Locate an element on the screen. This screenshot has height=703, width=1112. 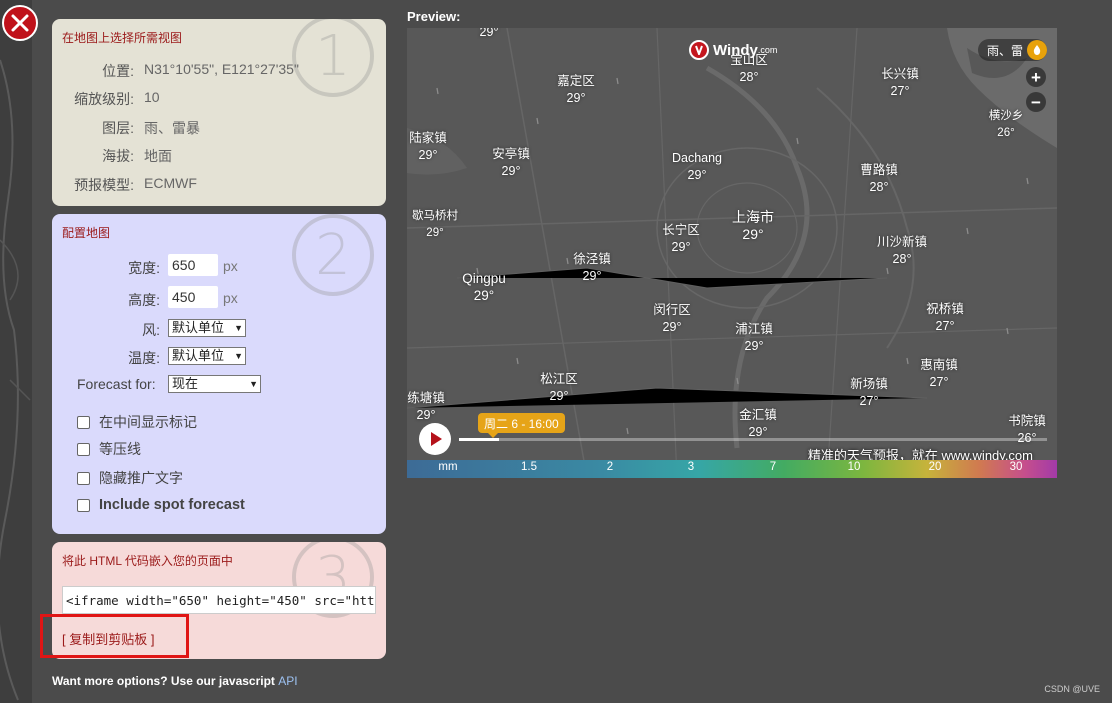
layer-label: 图层: is located at coordinates (118, 128).